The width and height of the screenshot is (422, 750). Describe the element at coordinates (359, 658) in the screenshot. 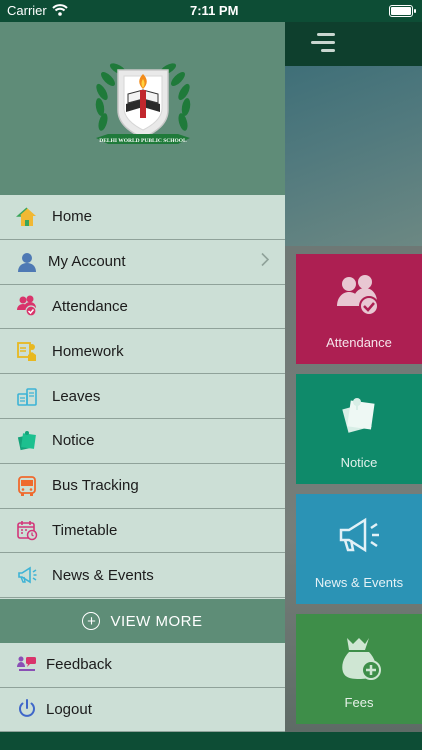

I see `money-bag-tile-icon` at that location.